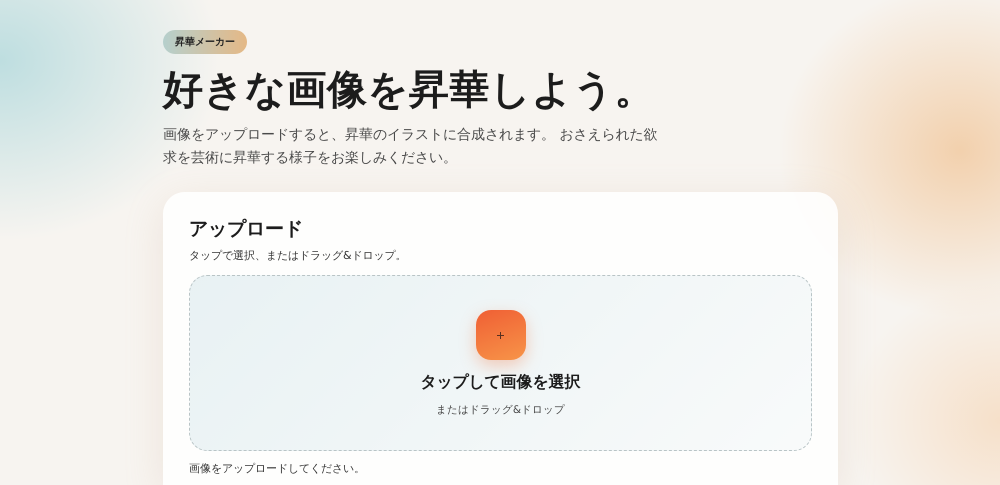 This screenshot has height=485, width=1000. What do you see at coordinates (410, 147) in the screenshot?
I see `description: 画像をアップロードすると、昇華のイラストに合成されます。 おさえられた欲求を芸術に昇華する様子をお楽しみください。` at bounding box center [410, 147].